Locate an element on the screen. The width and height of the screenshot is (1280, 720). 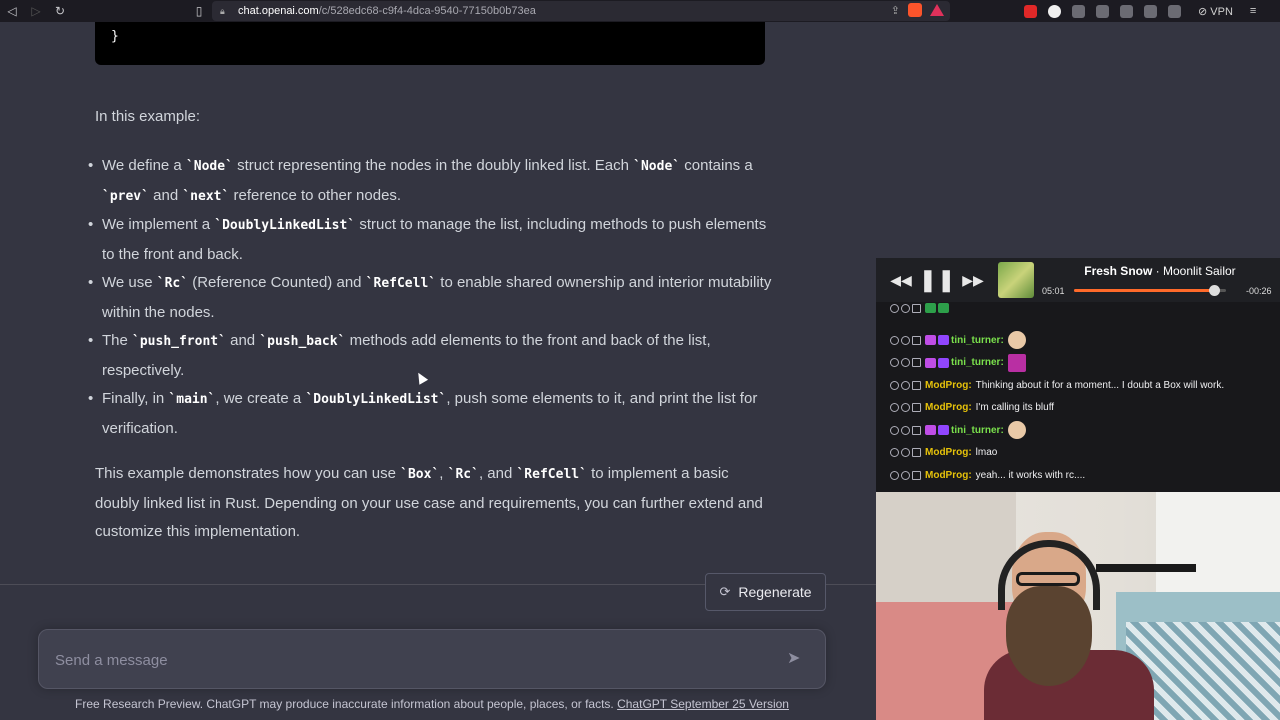
code-block: } is located at coordinates (430, 43).